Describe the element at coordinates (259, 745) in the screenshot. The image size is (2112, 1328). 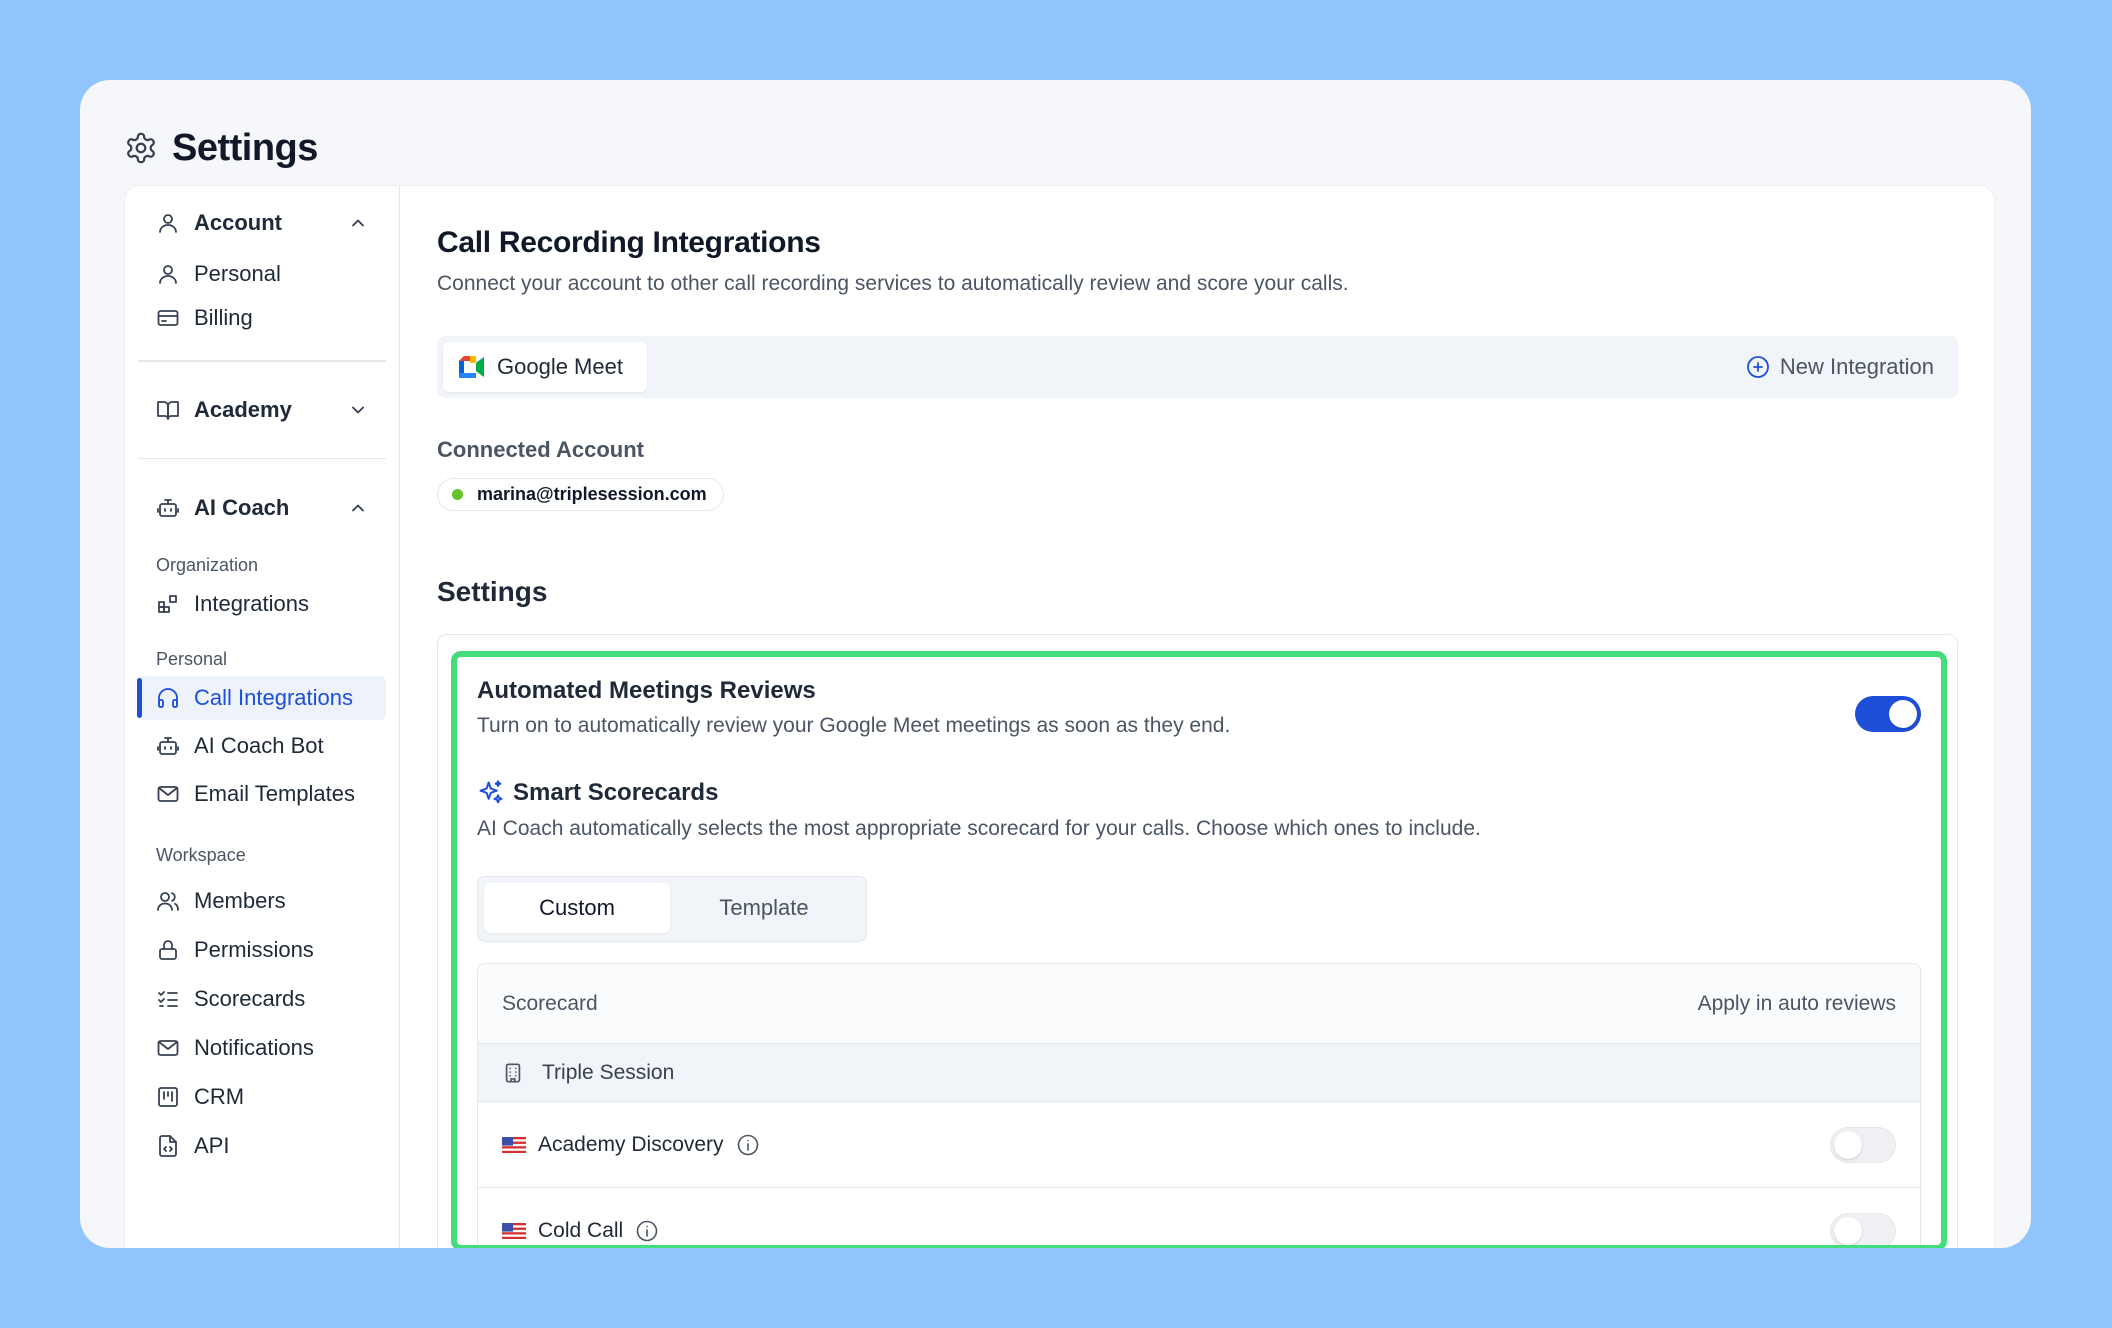
I see `sidebar-item-label: AI Coach Bot` at that location.